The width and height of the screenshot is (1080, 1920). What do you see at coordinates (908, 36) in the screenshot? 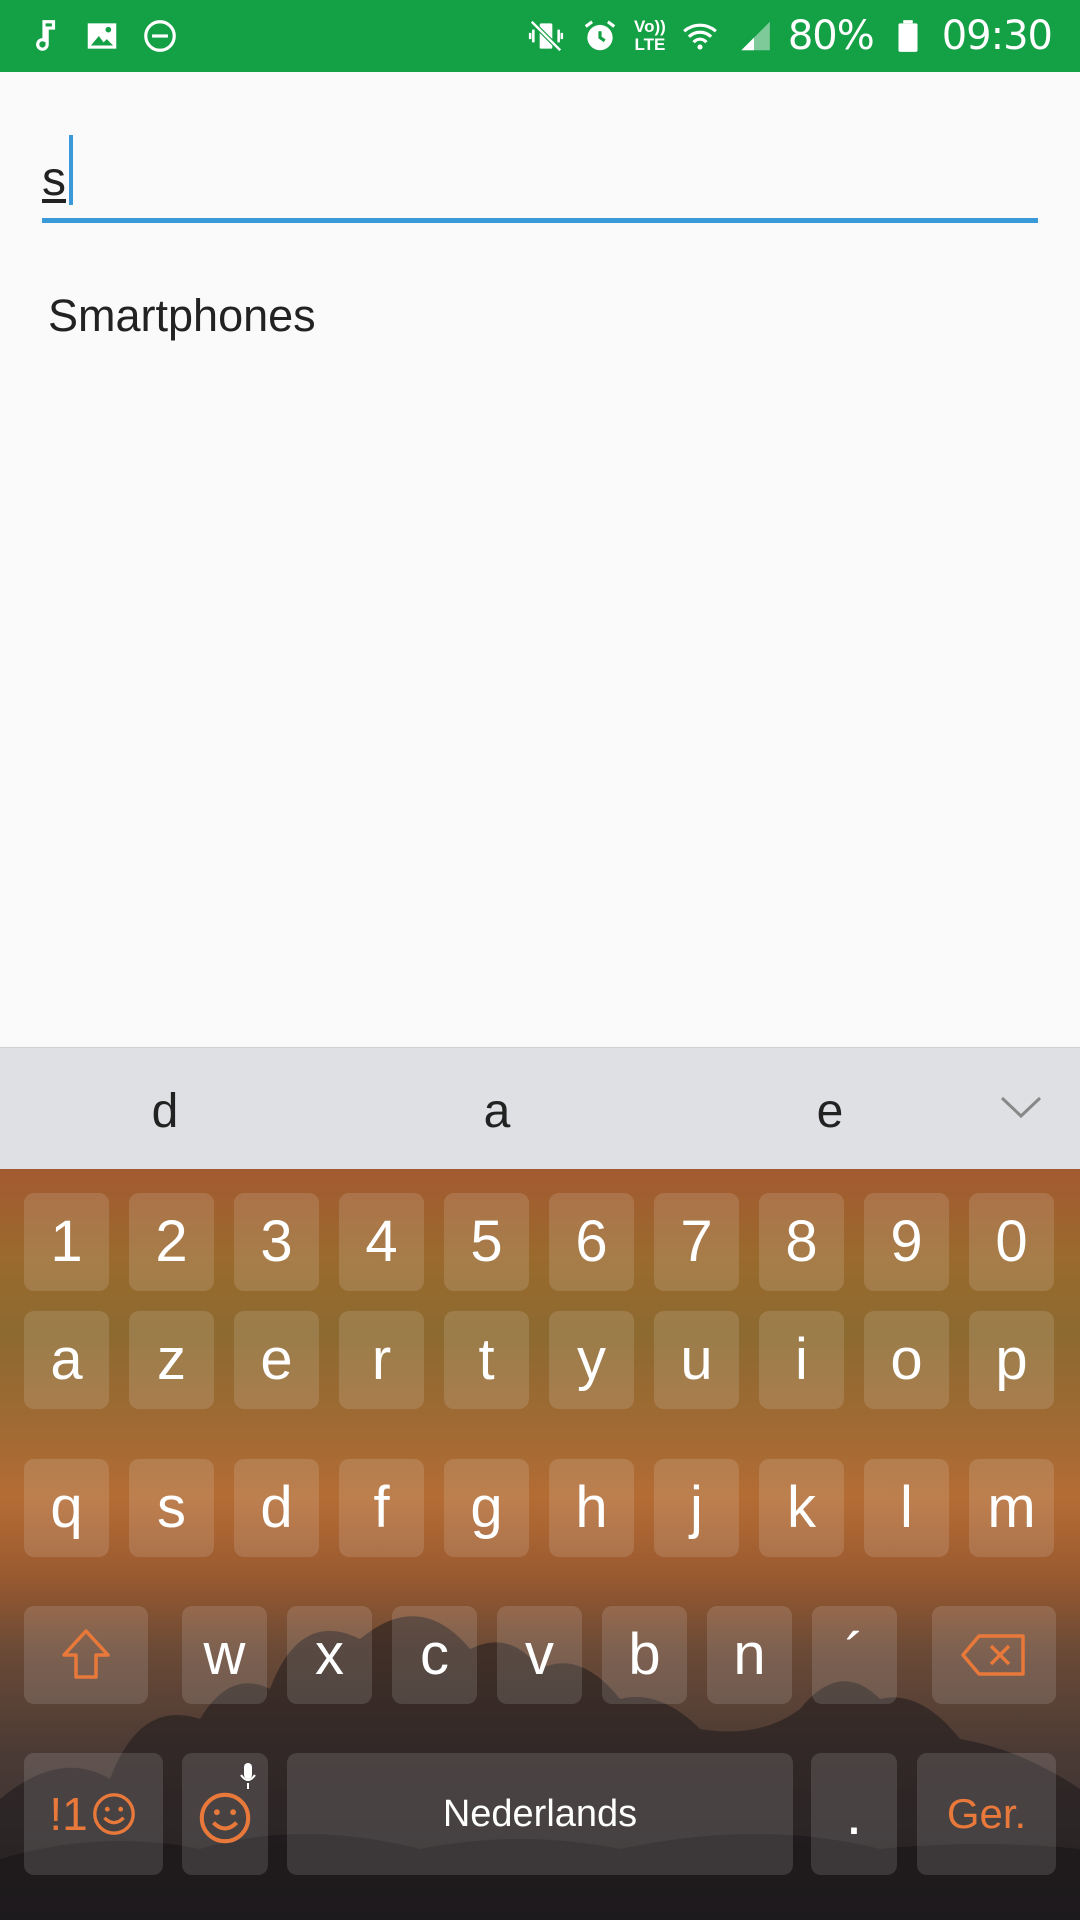
I see `battery-icon` at bounding box center [908, 36].